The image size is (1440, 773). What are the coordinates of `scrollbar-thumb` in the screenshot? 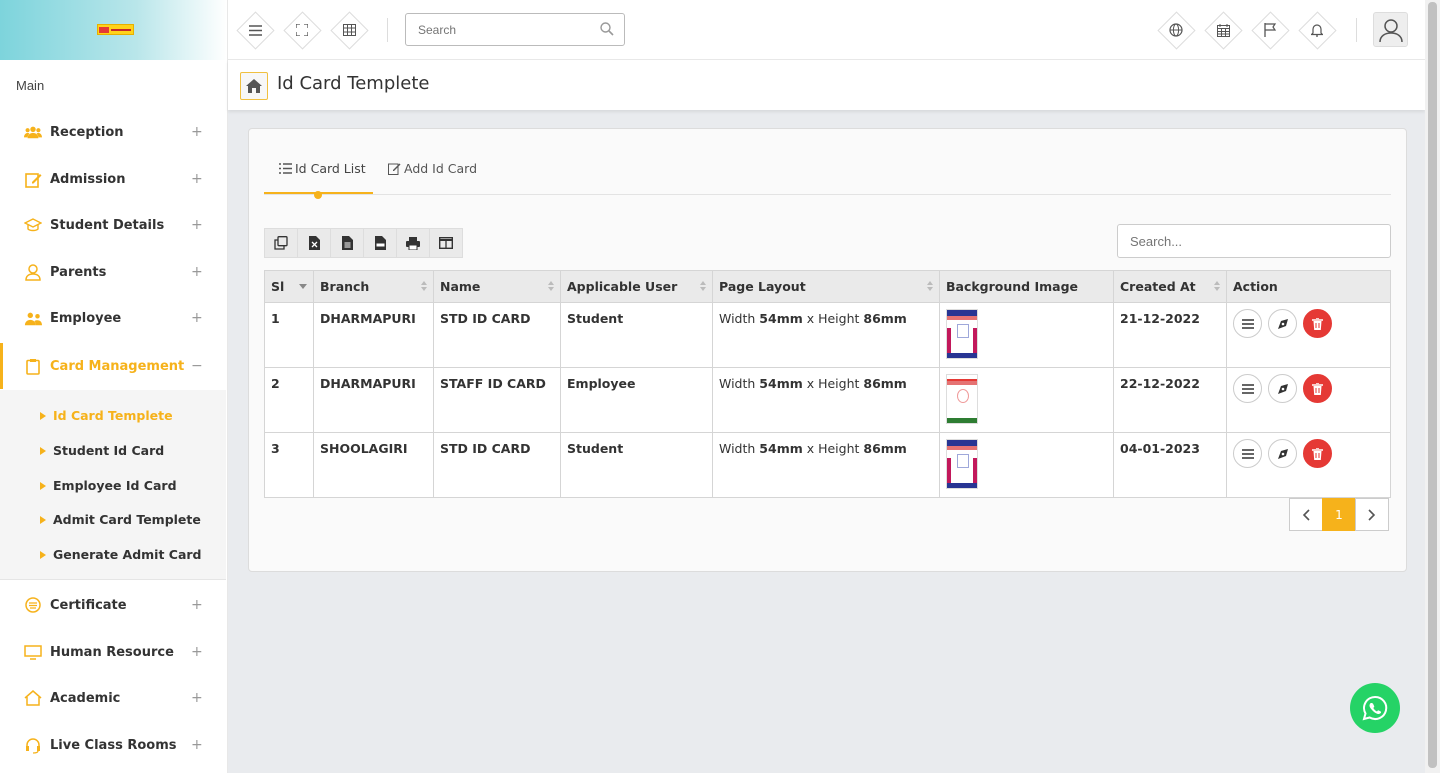 It's located at (1432, 385).